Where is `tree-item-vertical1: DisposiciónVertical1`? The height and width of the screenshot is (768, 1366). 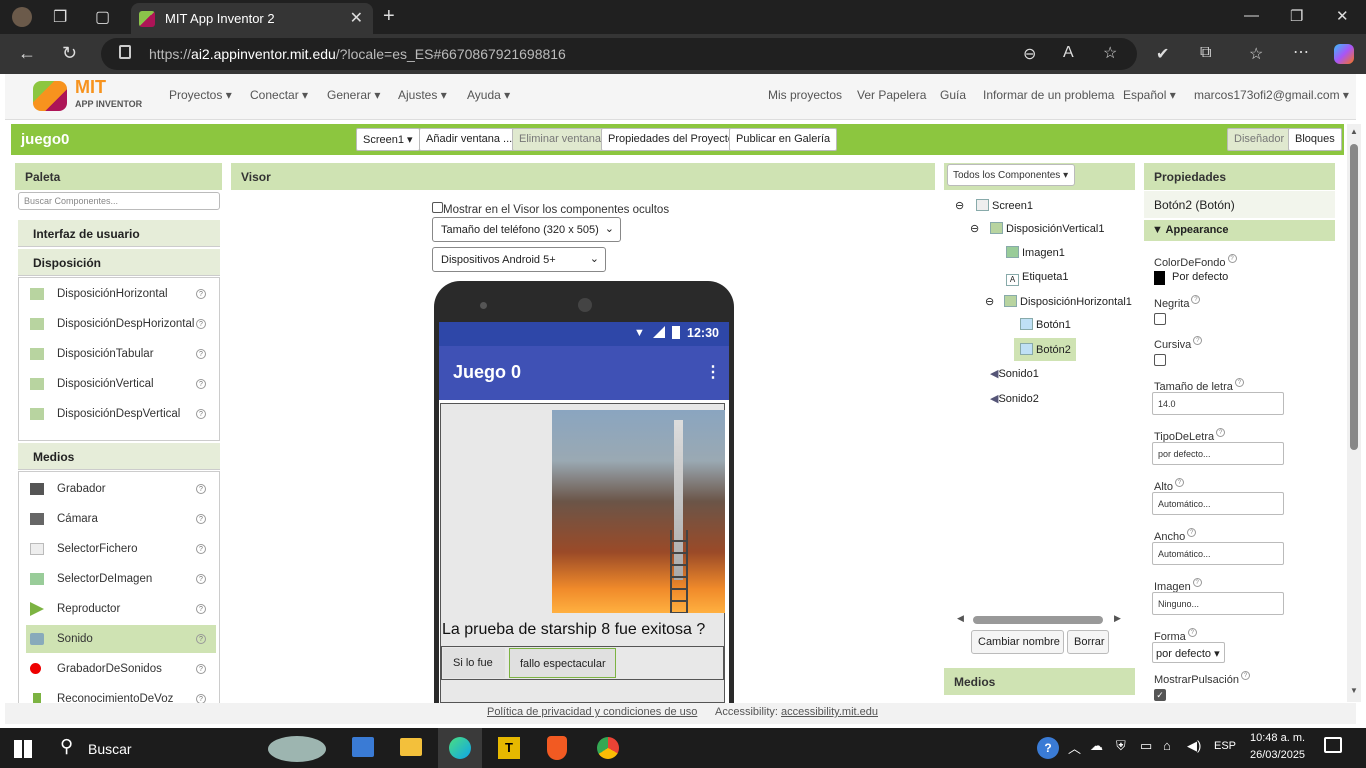
tree-item-vertical1: DisposiciónVertical1 is located at coordinates (1047, 228).